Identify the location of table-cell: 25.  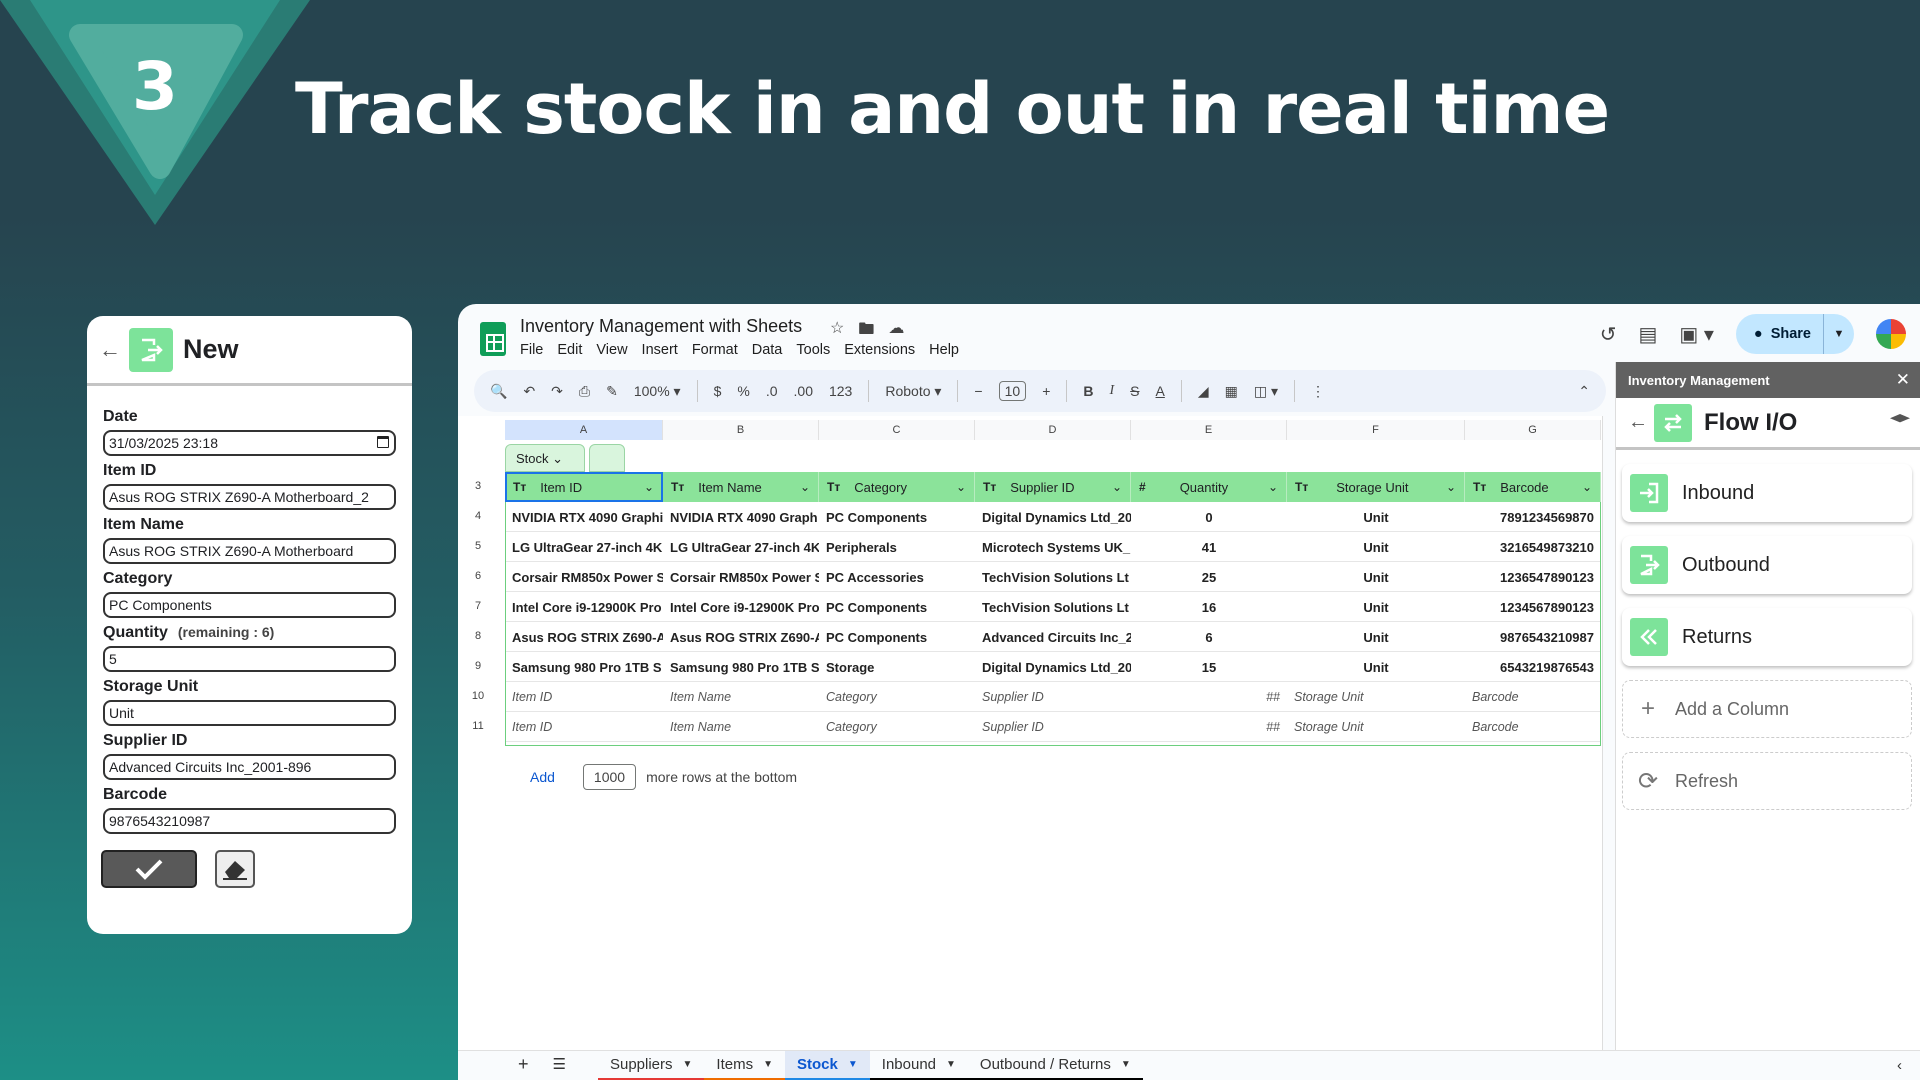
(1209, 577).